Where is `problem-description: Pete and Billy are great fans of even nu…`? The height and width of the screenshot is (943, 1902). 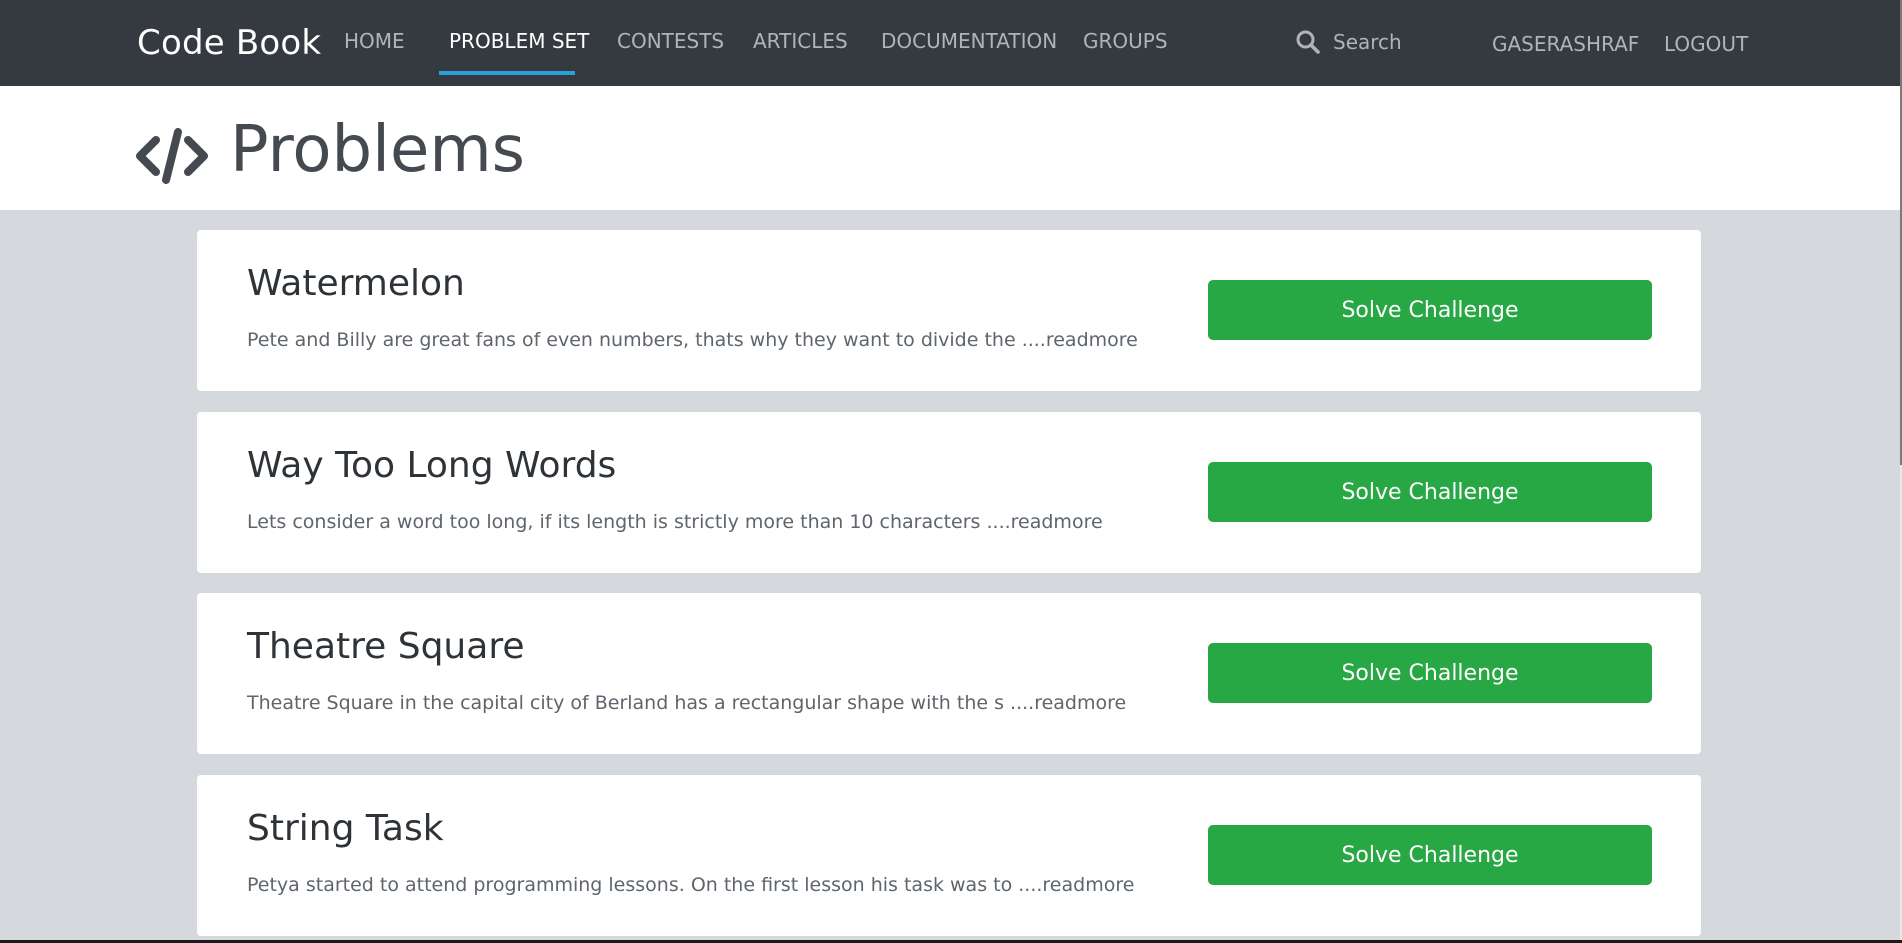 problem-description: Pete and Billy are great fans of even nu… is located at coordinates (692, 340).